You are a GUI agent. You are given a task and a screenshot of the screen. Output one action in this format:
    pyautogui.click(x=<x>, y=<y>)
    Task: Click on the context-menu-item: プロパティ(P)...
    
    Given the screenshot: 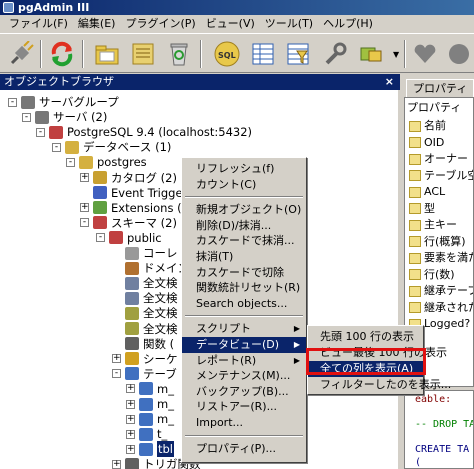 What is the action you would take?
    pyautogui.click(x=244, y=449)
    